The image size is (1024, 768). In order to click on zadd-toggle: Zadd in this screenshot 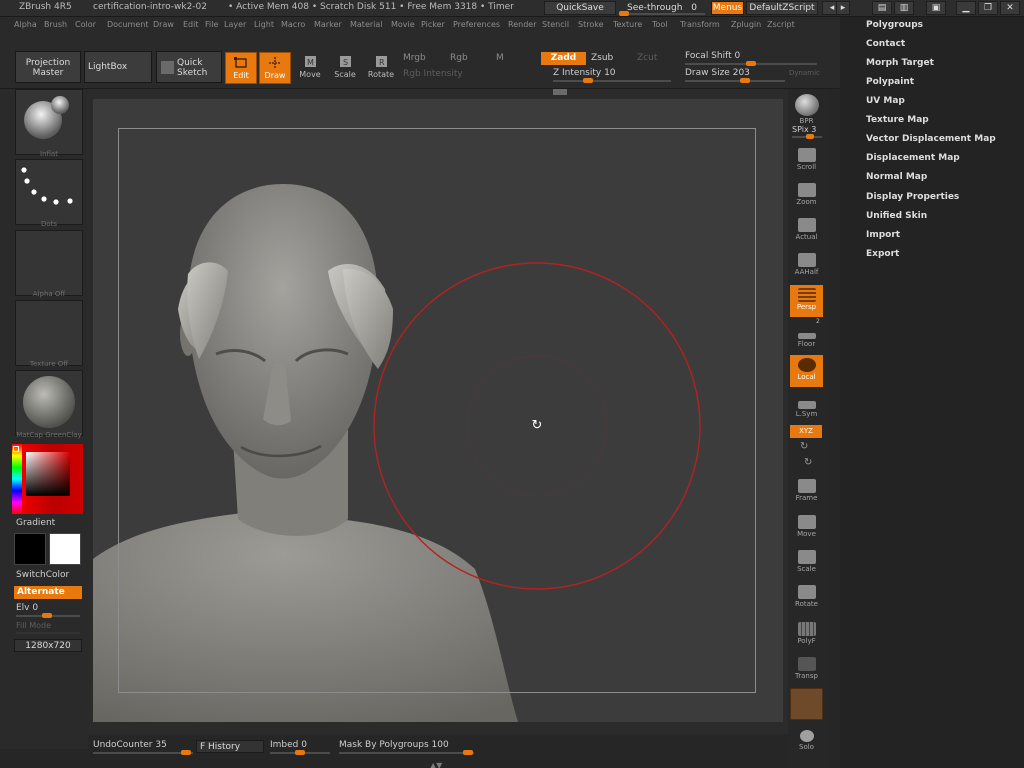, I will do `click(563, 58)`.